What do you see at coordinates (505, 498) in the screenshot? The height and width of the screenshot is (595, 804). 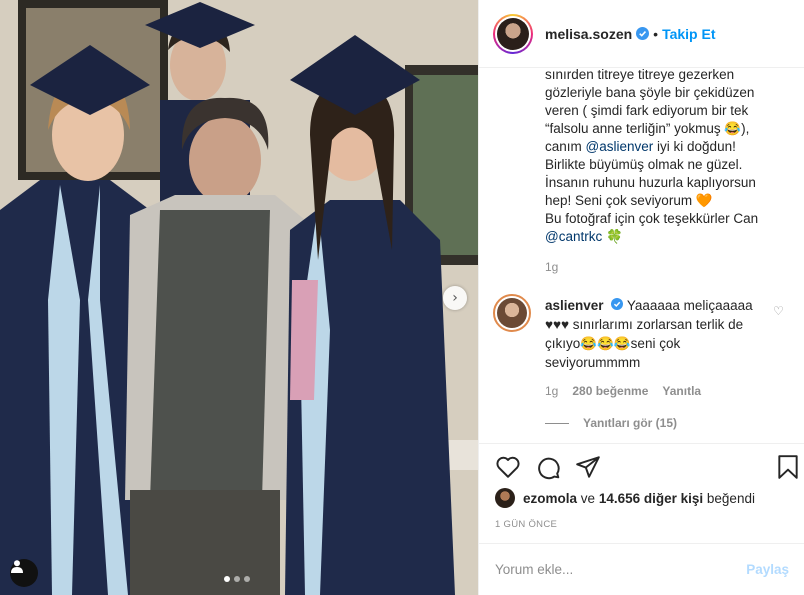 I see `liker-avatar` at bounding box center [505, 498].